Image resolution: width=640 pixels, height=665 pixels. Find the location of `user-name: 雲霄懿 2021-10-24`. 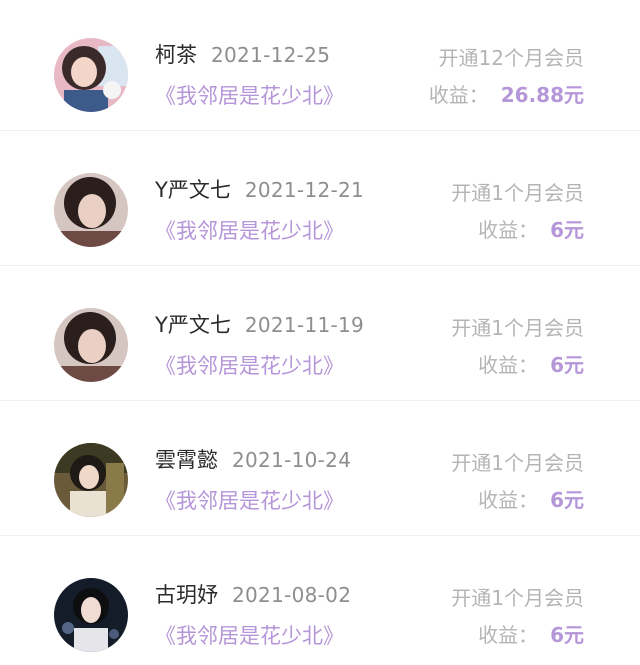

user-name: 雲霄懿 2021-10-24 is located at coordinates (253, 460).